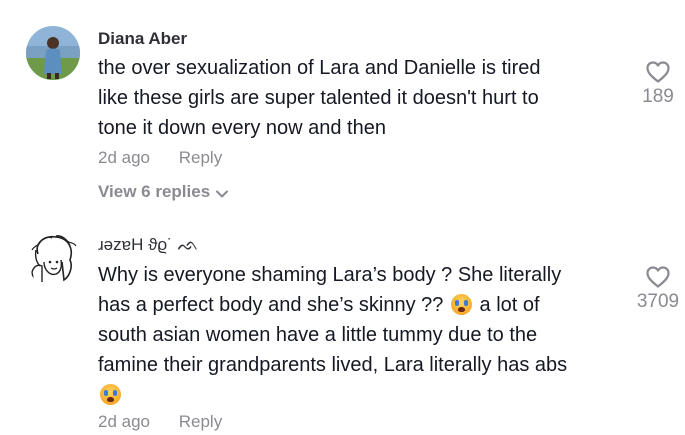 Image resolution: width=685 pixels, height=435 pixels. I want to click on comment-username: ɹǝzɐH ϑϱ˙ ᨒ, so click(148, 245).